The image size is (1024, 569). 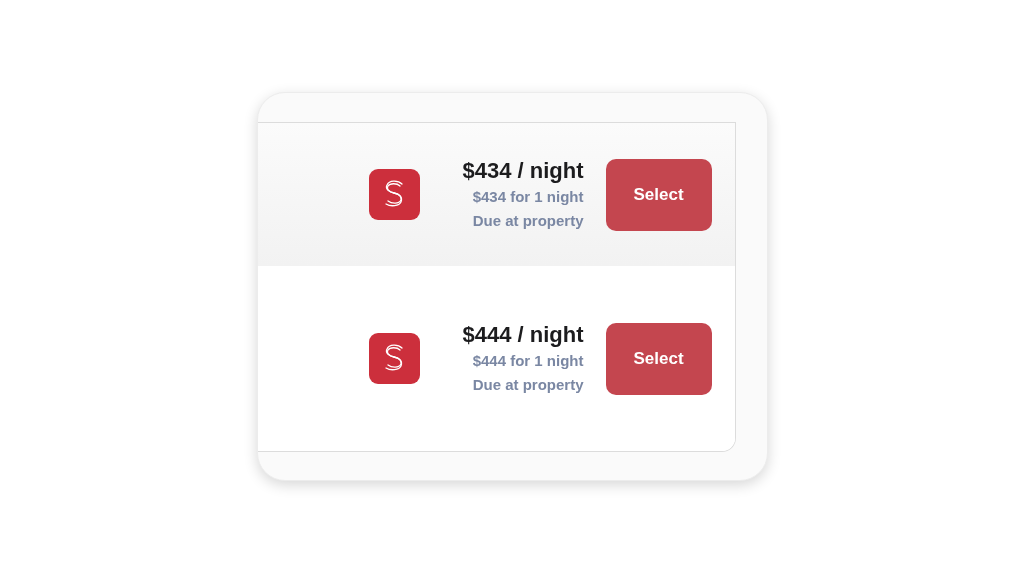 I want to click on total-price: $444 for 1 night, so click(x=528, y=360).